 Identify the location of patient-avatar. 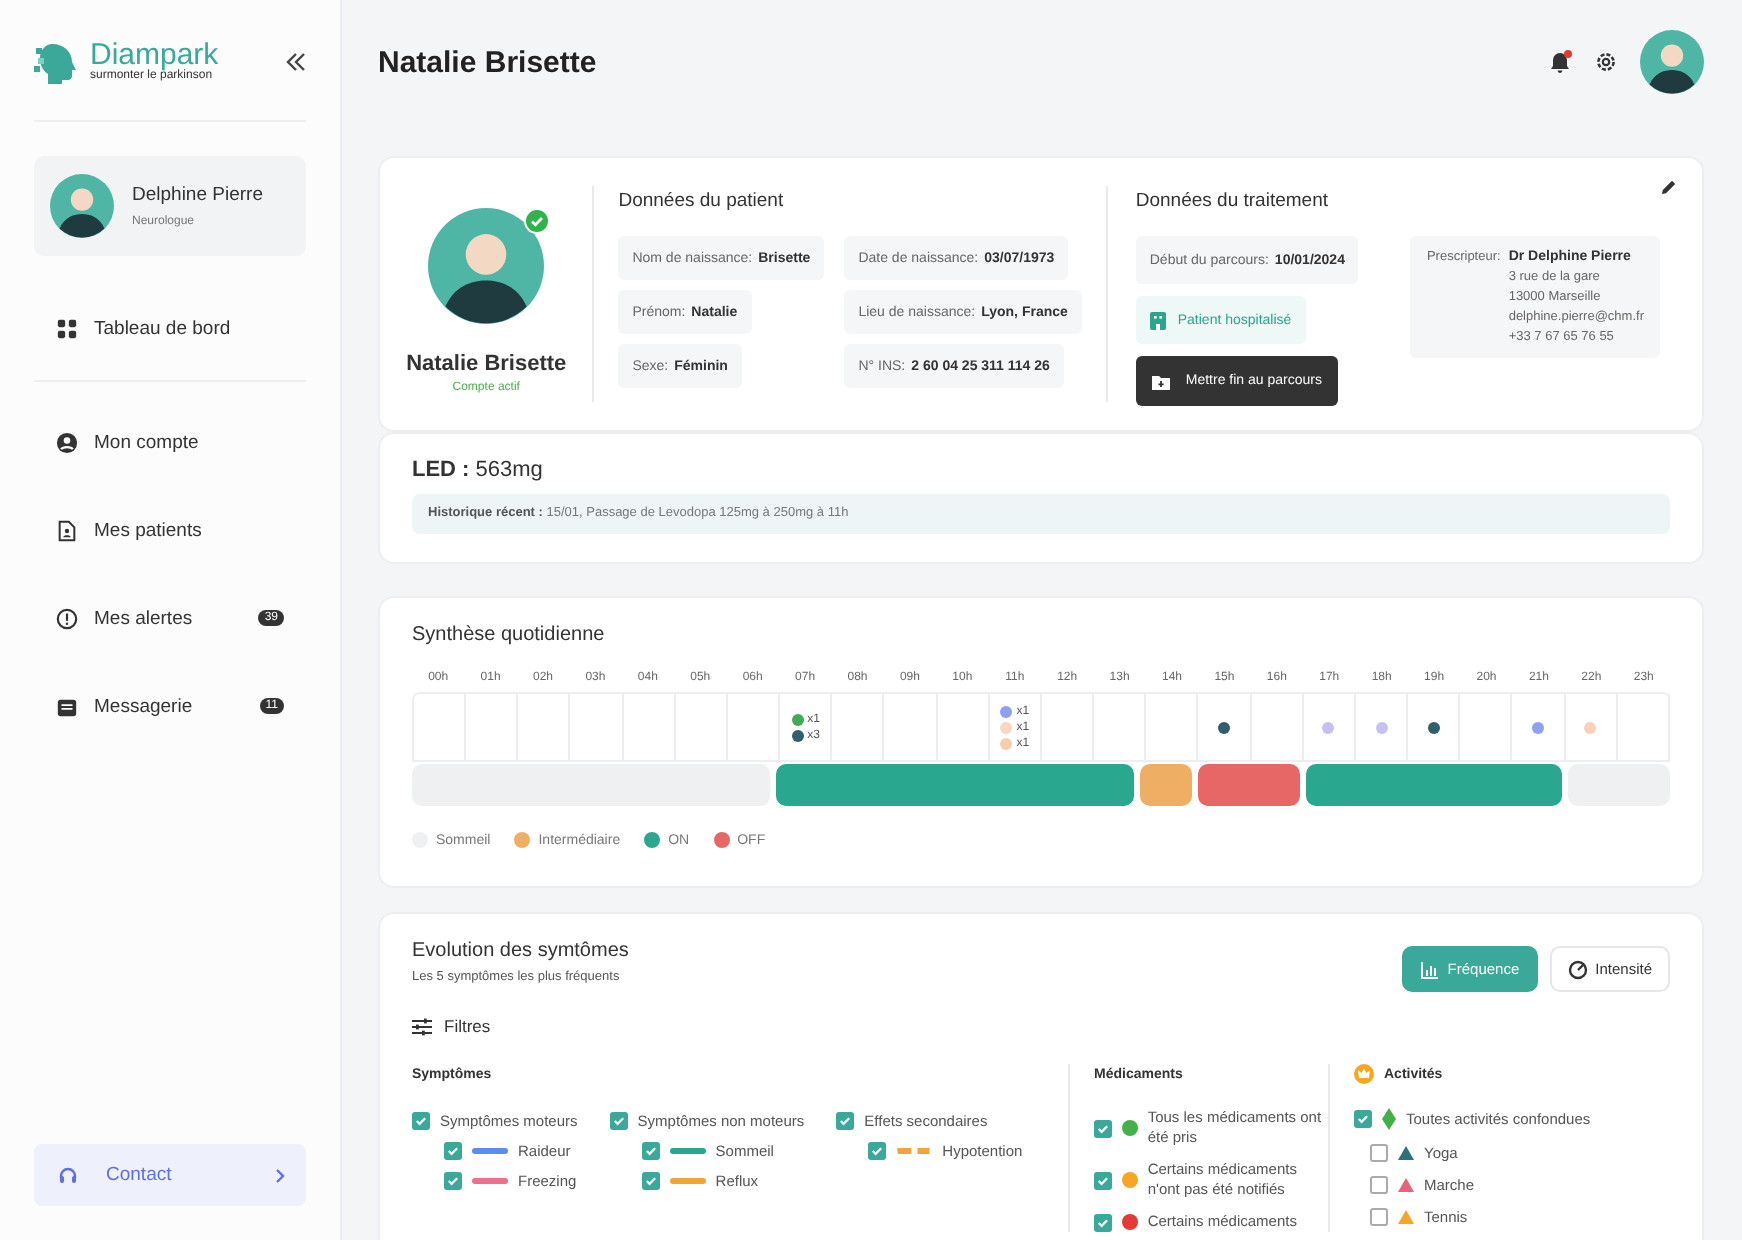
(486, 266).